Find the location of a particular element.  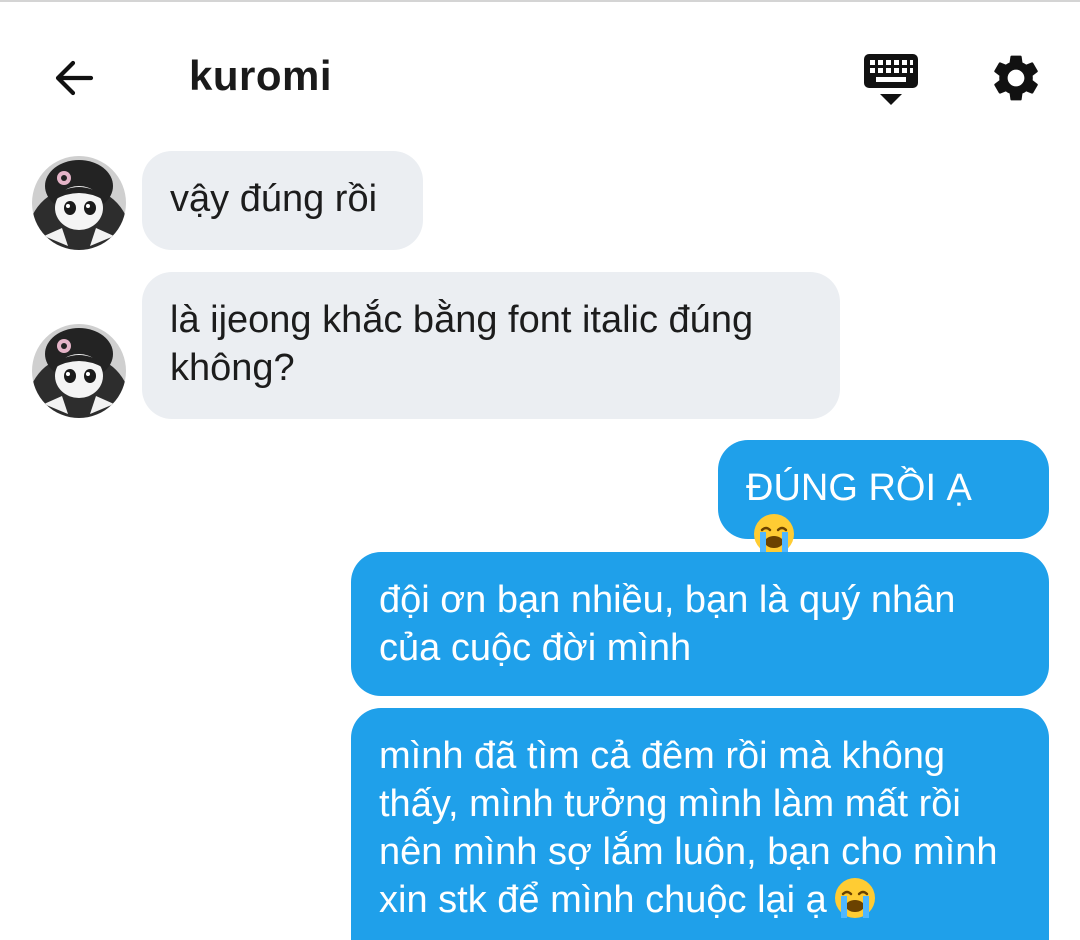

message-bubble: vậy đúng rồi is located at coordinates (282, 200).